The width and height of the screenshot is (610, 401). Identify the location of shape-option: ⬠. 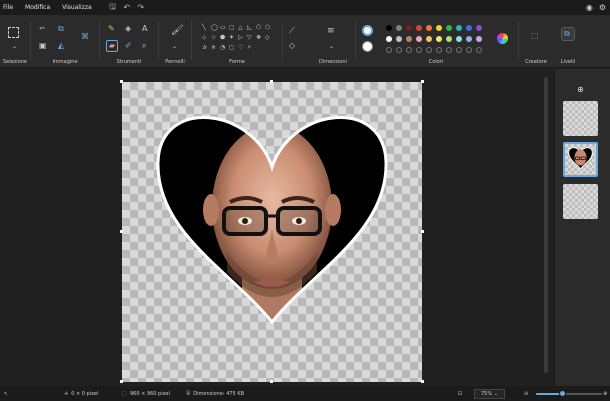
(258, 28).